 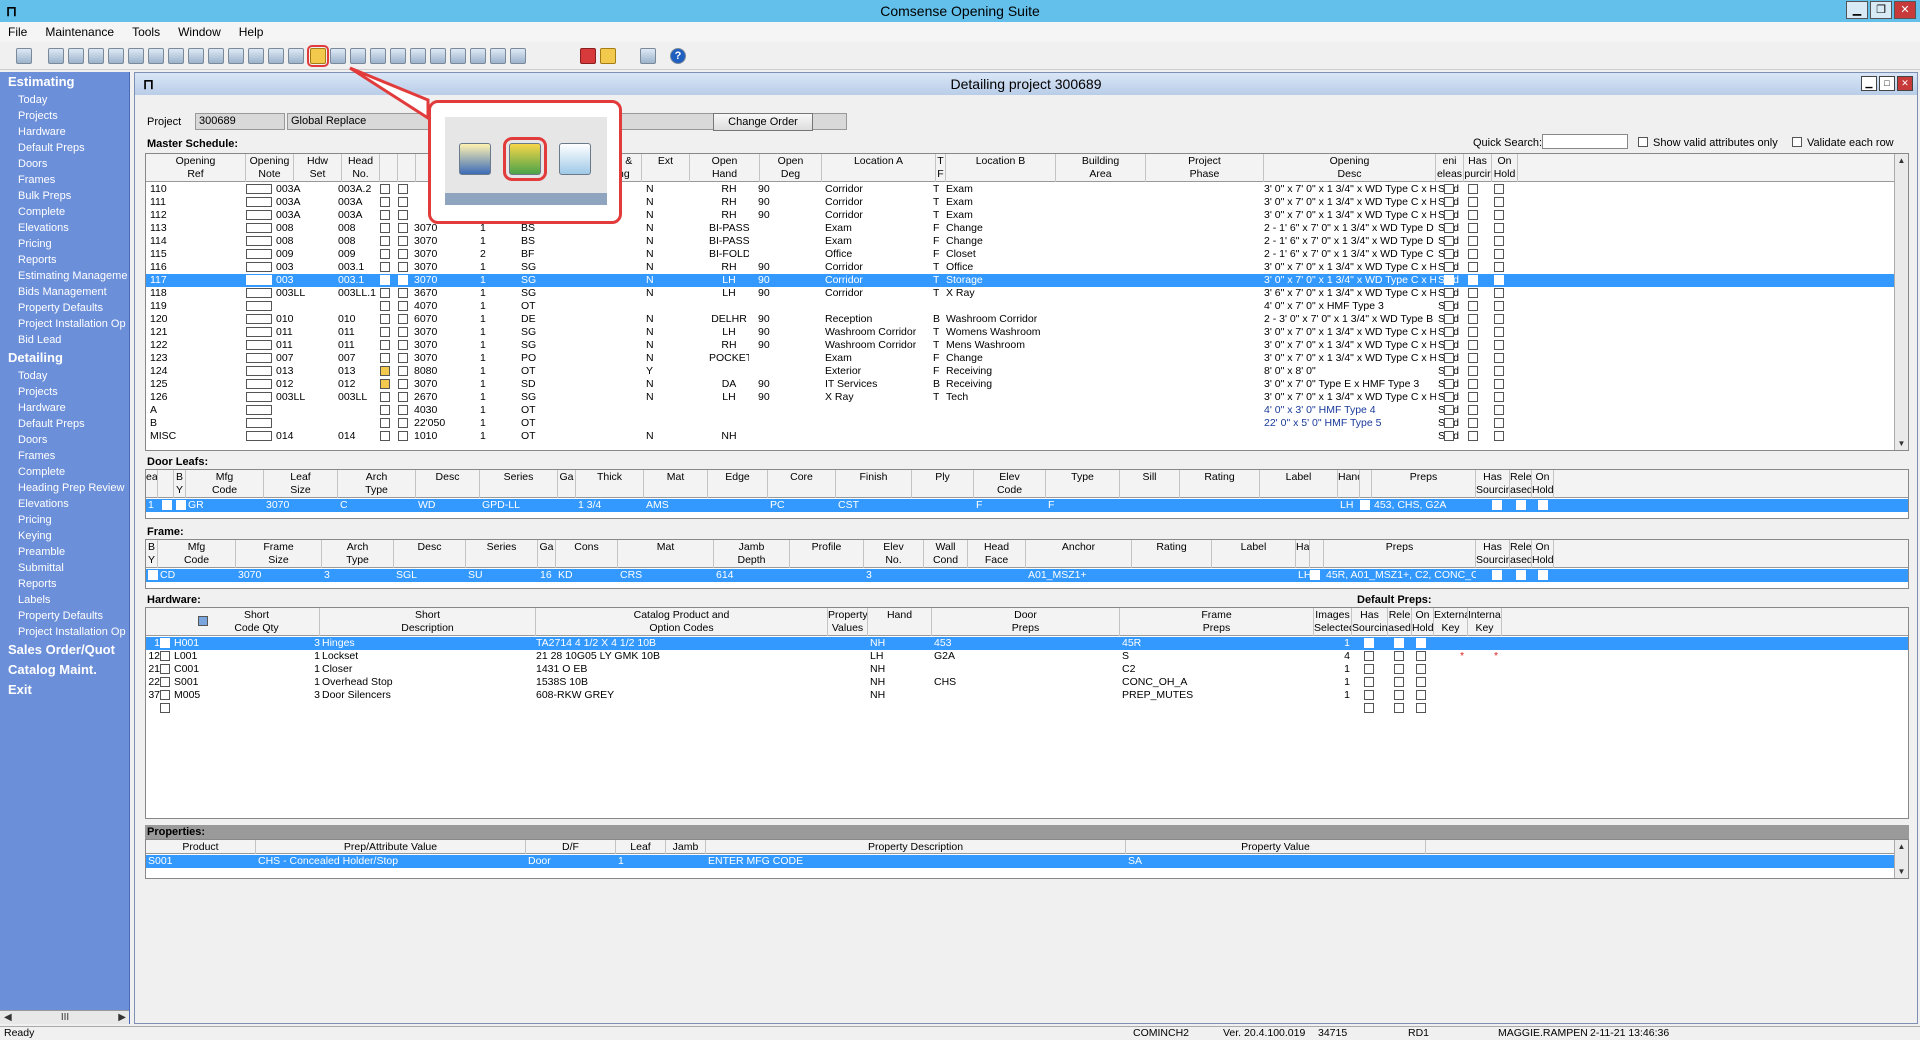 I want to click on sidebar-estimating-property-defaults: Property Defaults, so click(x=64, y=308).